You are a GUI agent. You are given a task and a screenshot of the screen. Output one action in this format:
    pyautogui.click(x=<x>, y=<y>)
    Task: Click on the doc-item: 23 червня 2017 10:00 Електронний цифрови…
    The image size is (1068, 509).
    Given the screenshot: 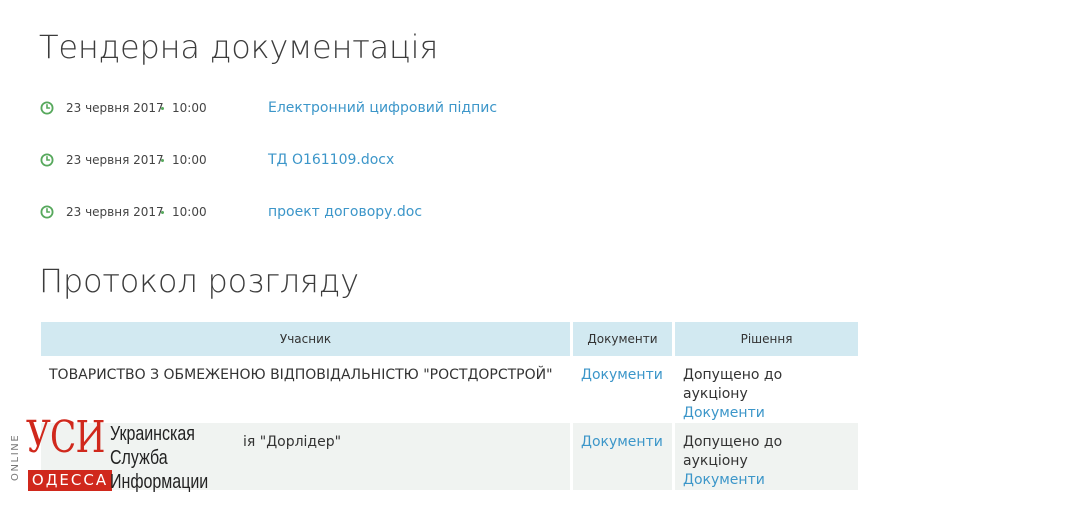 What is the action you would take?
    pyautogui.click(x=268, y=108)
    